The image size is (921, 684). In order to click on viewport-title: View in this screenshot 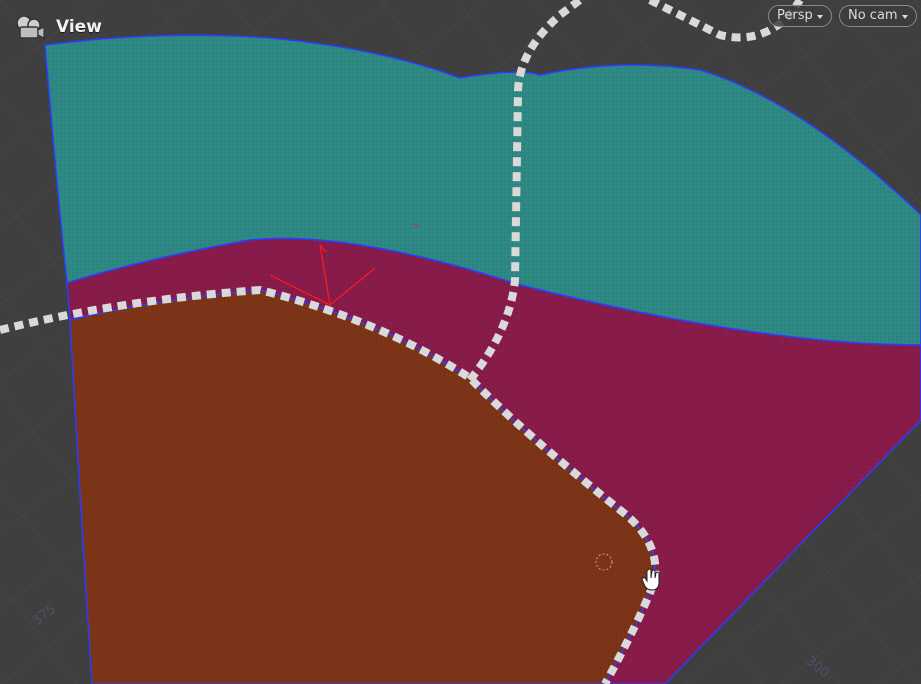, I will do `click(79, 27)`.